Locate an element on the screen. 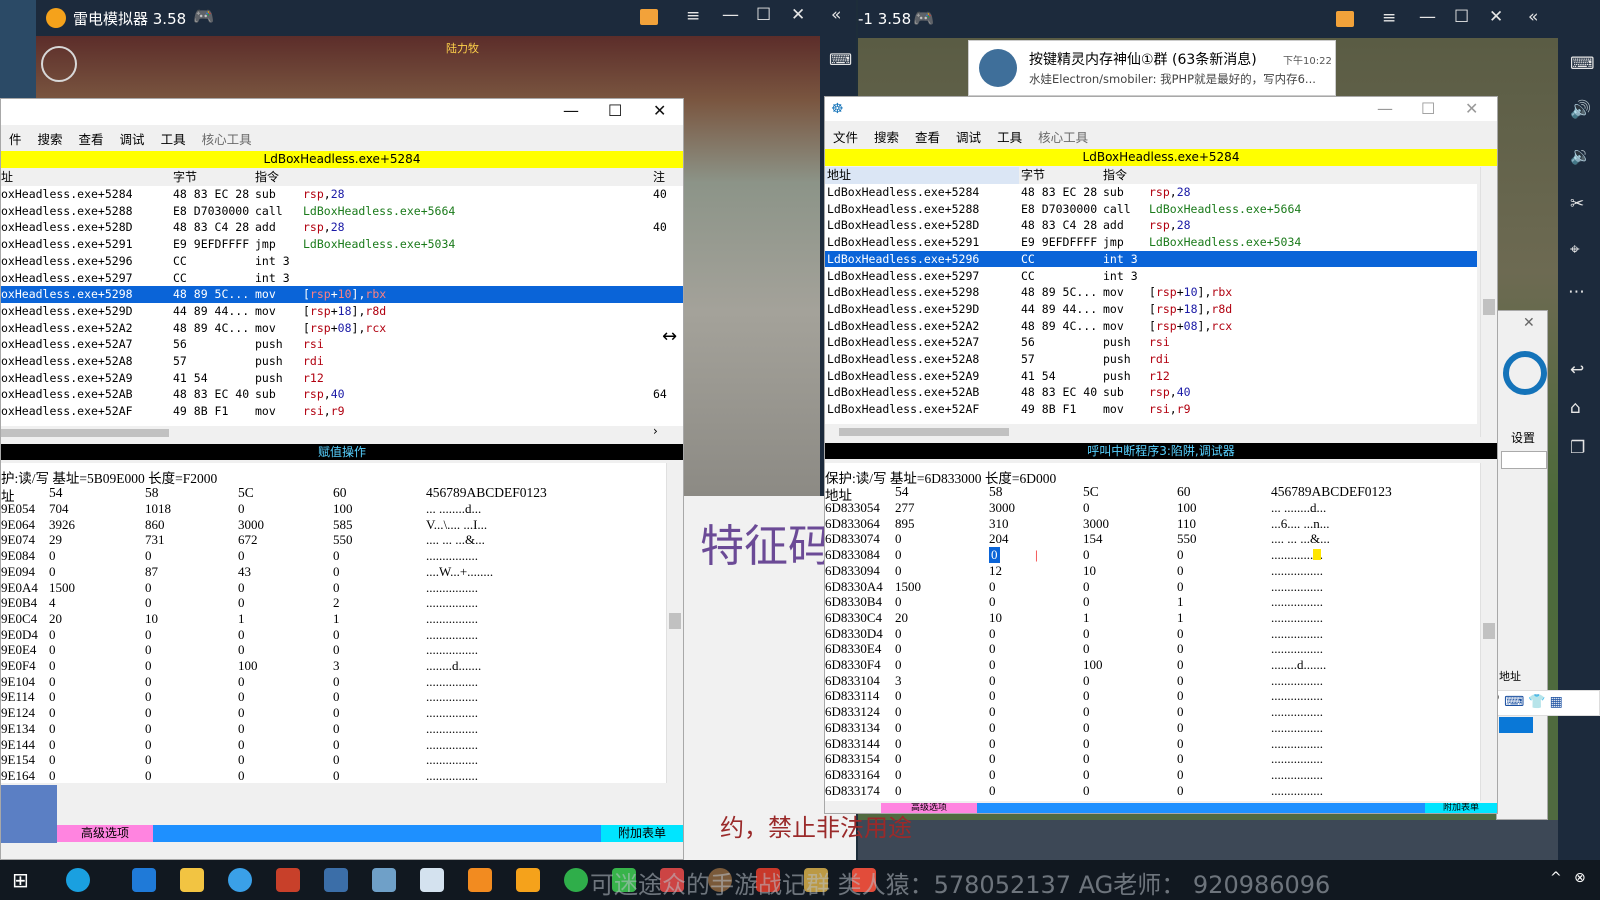 The height and width of the screenshot is (900, 1600). advanced-options-button: 高级选项 is located at coordinates (105, 833).